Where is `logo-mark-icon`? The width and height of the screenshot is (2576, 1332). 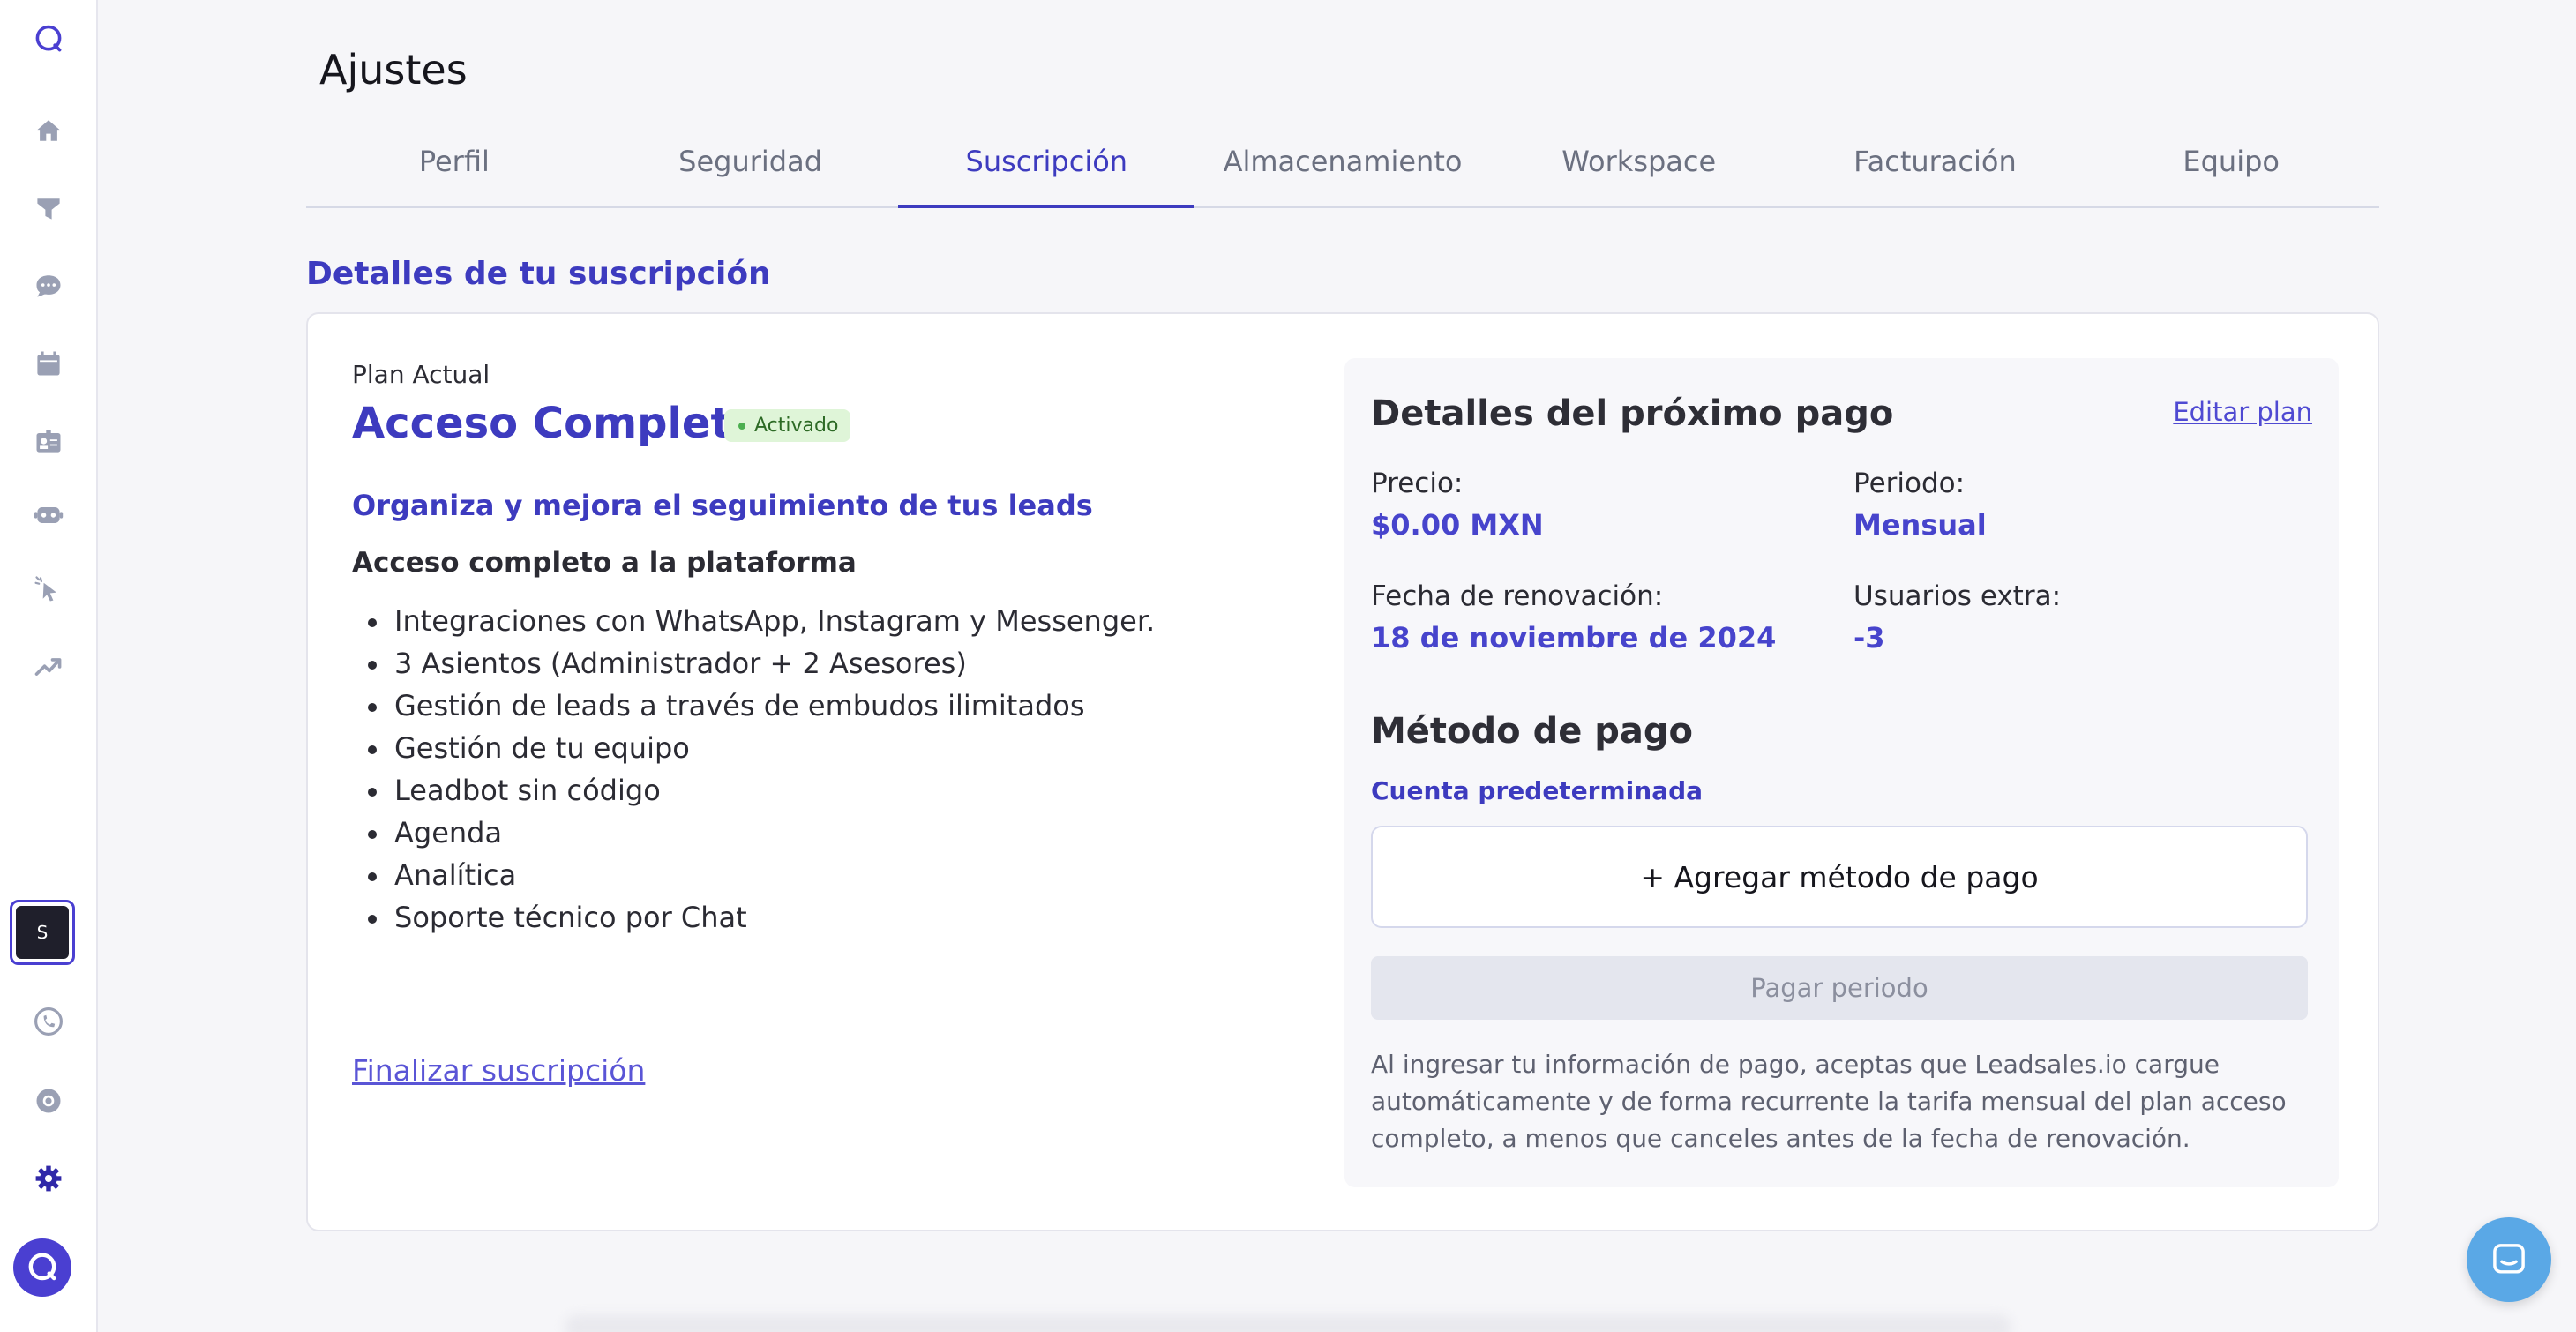 logo-mark-icon is located at coordinates (42, 1267).